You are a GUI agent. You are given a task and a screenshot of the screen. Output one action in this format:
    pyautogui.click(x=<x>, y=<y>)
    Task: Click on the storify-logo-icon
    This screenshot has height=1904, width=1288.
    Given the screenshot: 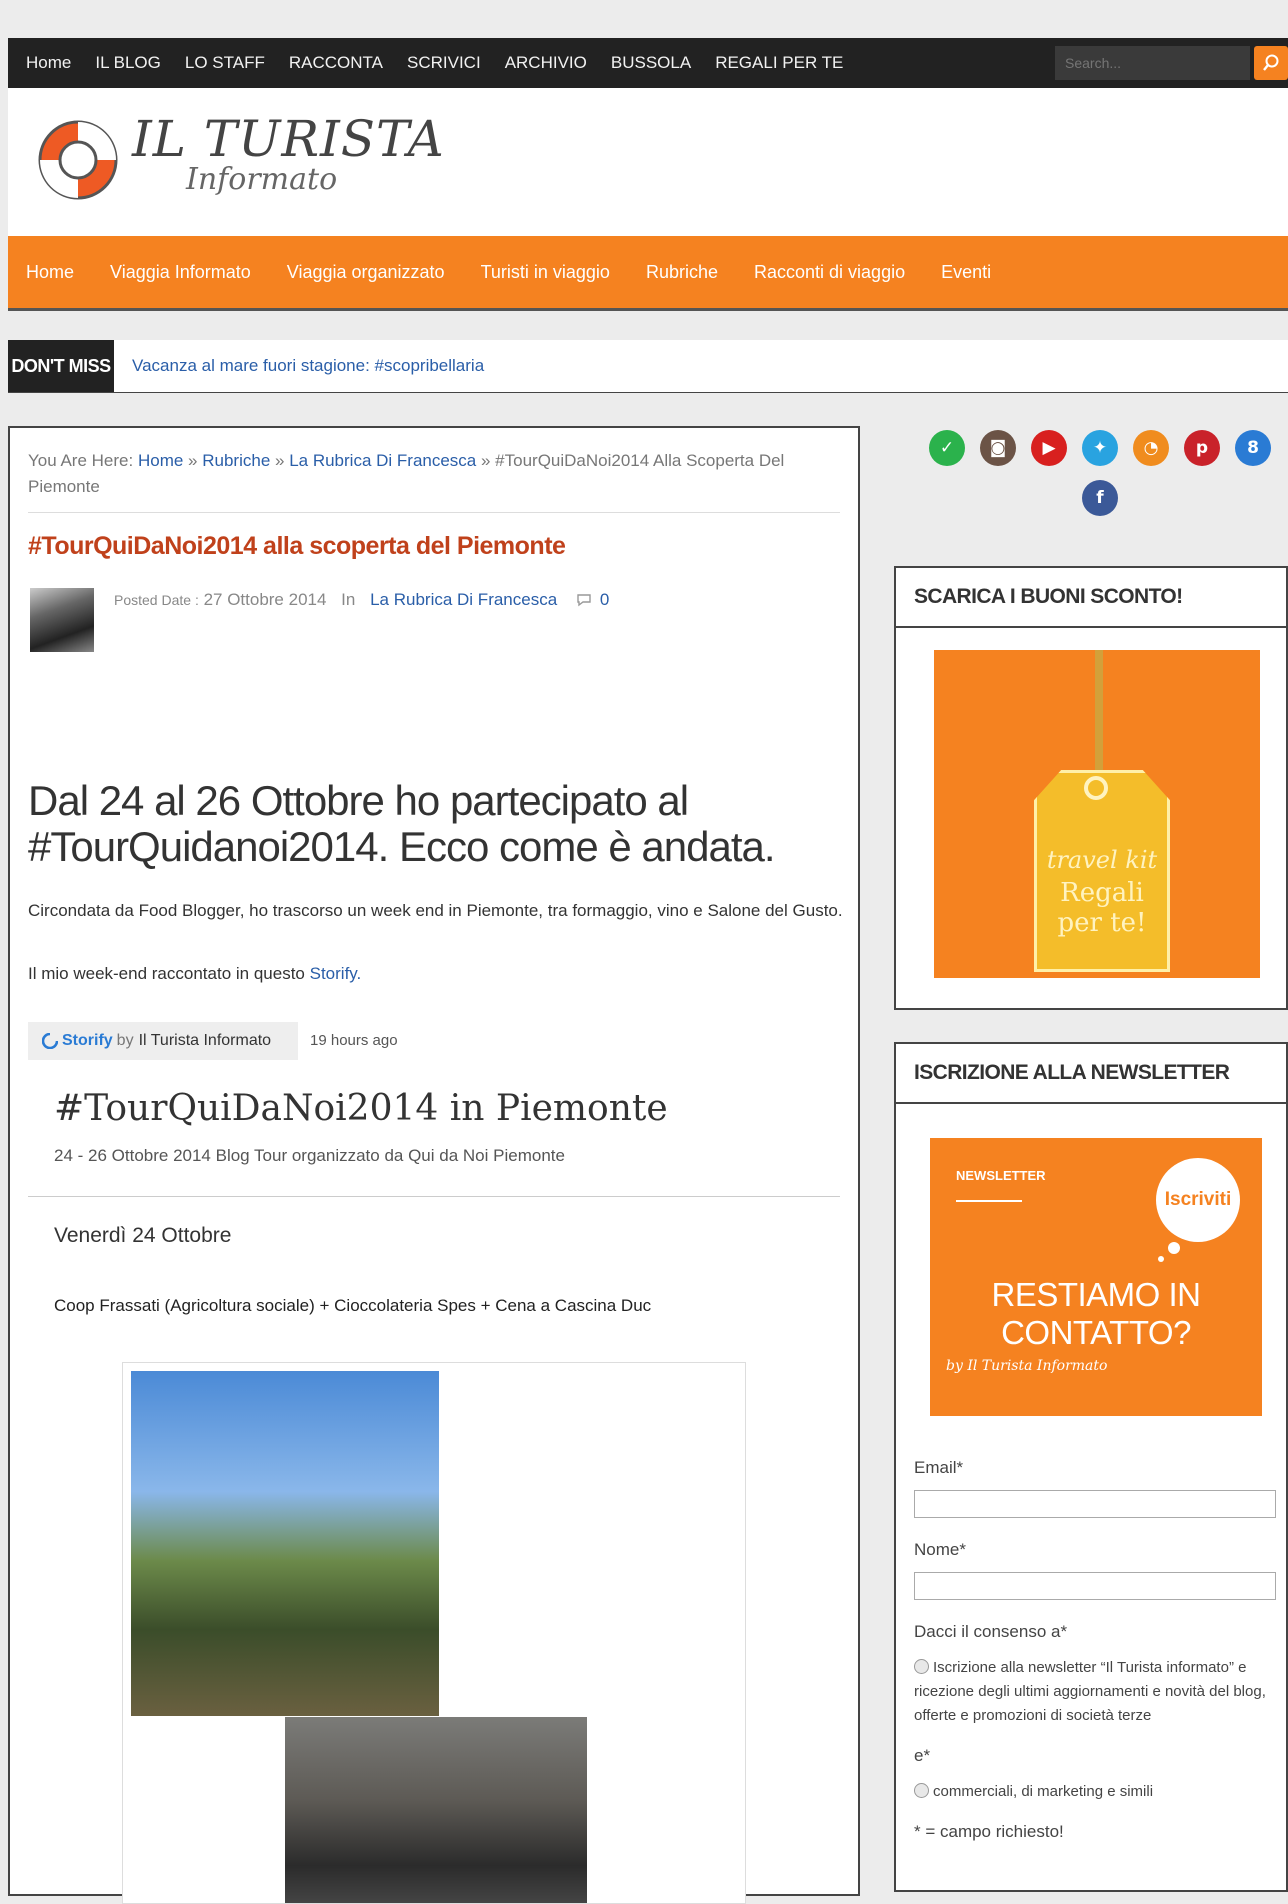 What is the action you would take?
    pyautogui.click(x=50, y=1041)
    